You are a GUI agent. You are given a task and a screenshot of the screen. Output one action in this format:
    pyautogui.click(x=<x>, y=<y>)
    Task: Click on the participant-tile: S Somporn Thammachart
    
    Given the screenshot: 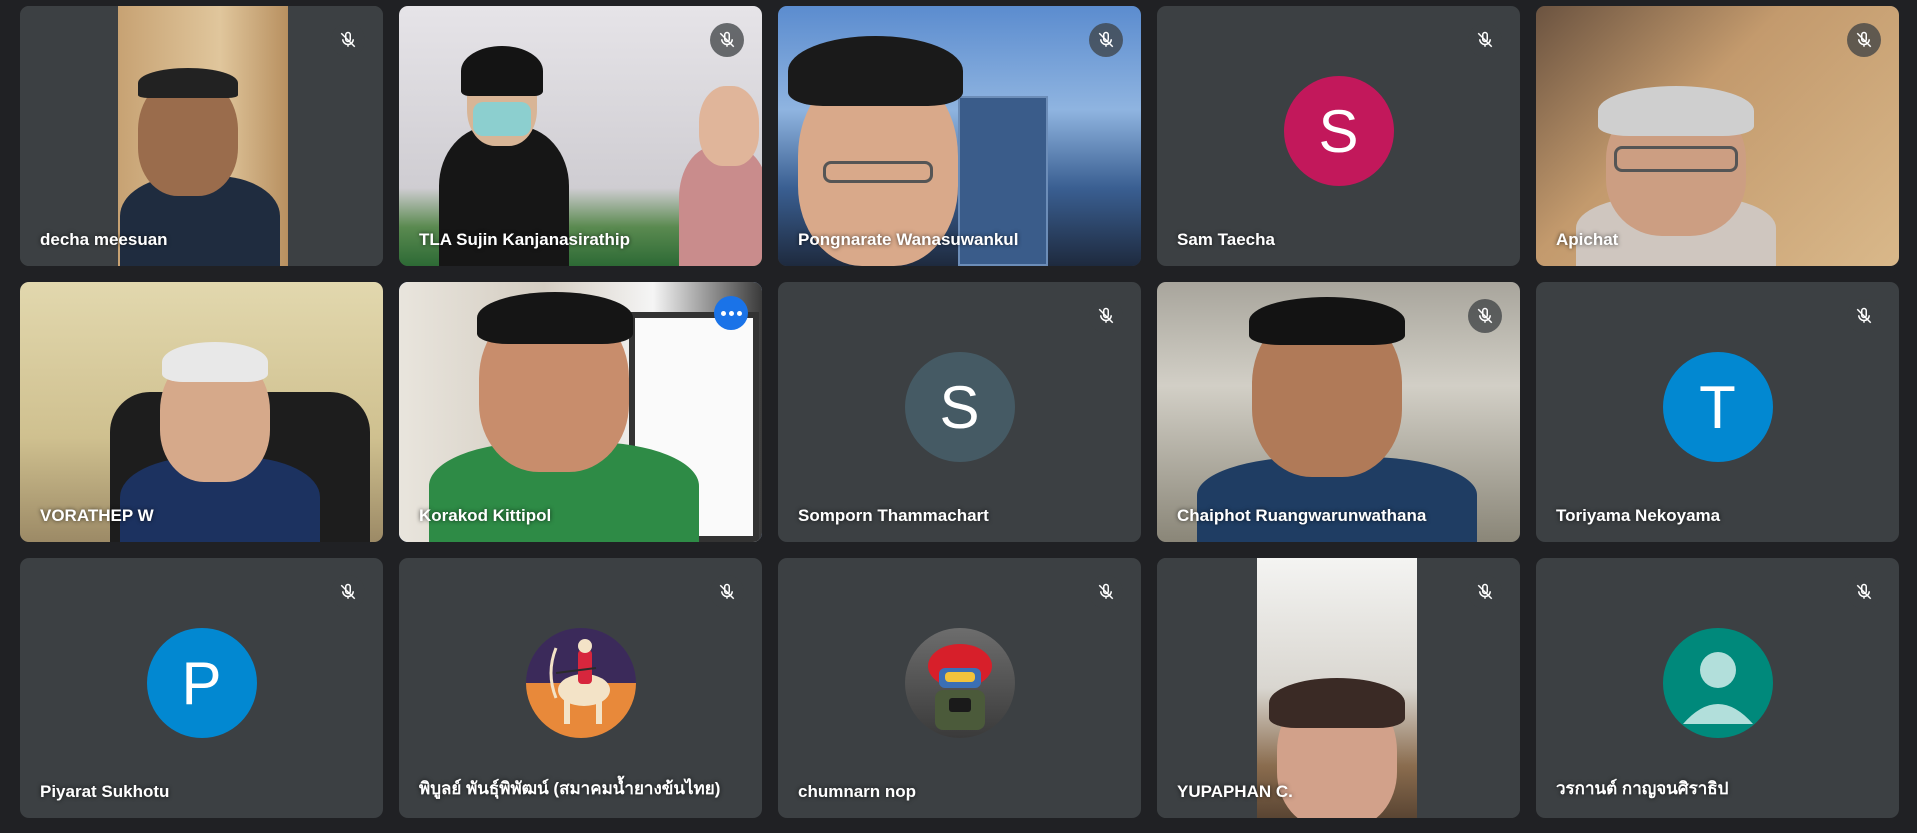 What is the action you would take?
    pyautogui.click(x=959, y=412)
    